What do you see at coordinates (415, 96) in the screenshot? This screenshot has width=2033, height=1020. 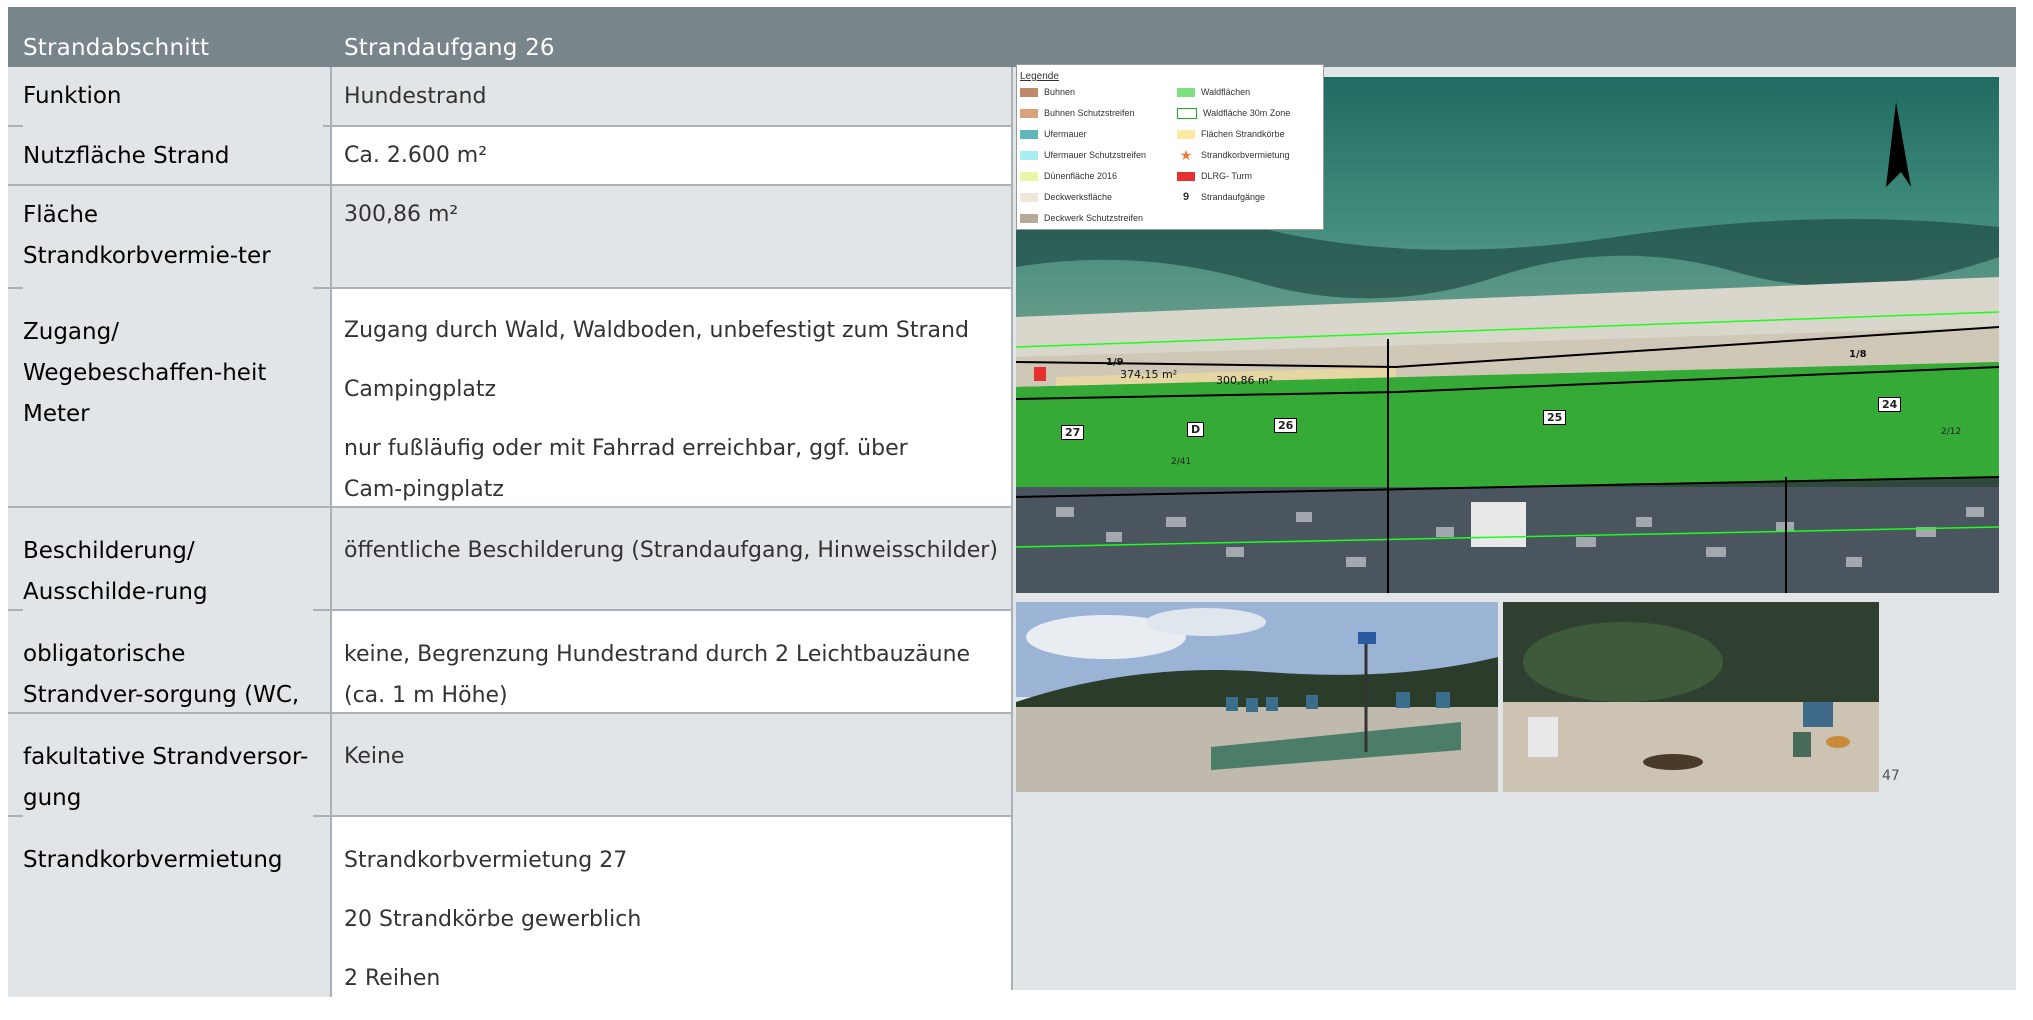 I see `row-value: Hundestrand` at bounding box center [415, 96].